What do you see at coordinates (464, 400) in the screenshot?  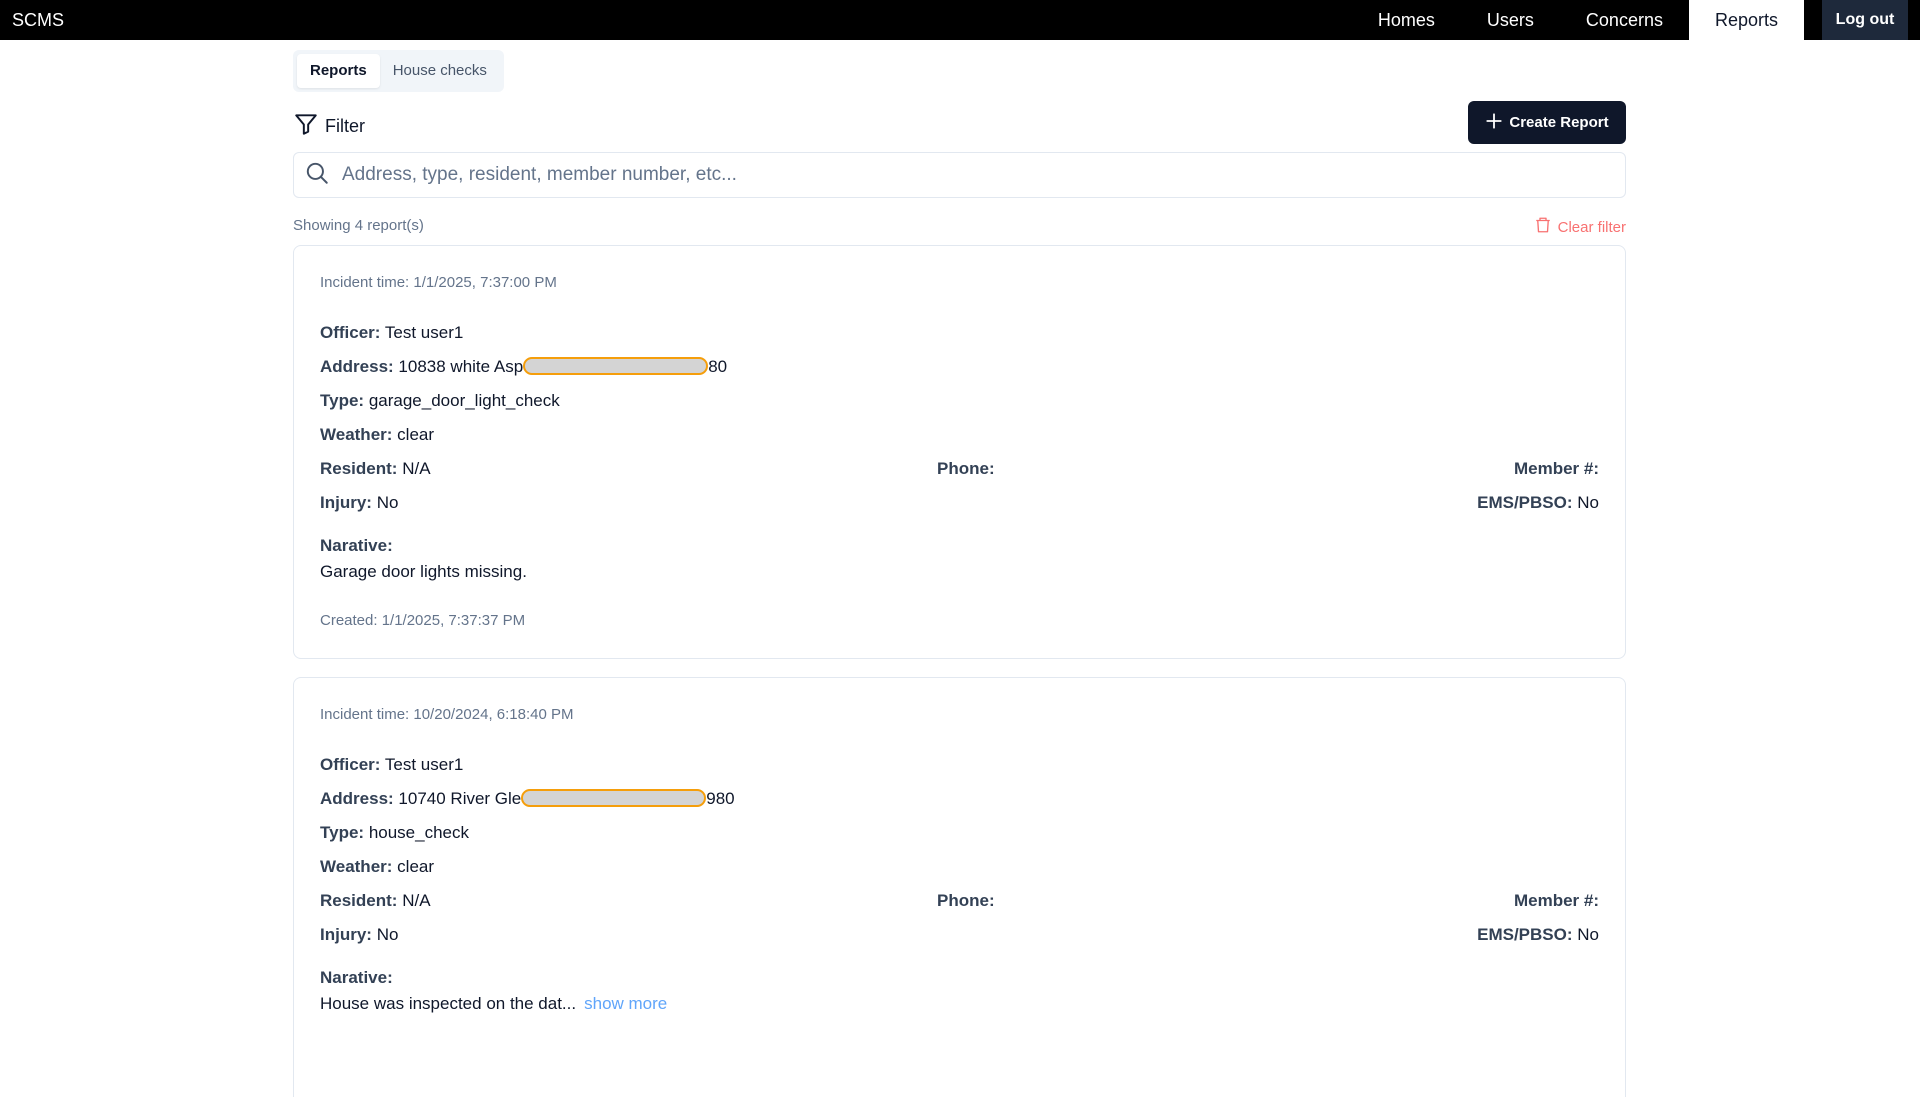 I see `type-value: garage_door_light_check` at bounding box center [464, 400].